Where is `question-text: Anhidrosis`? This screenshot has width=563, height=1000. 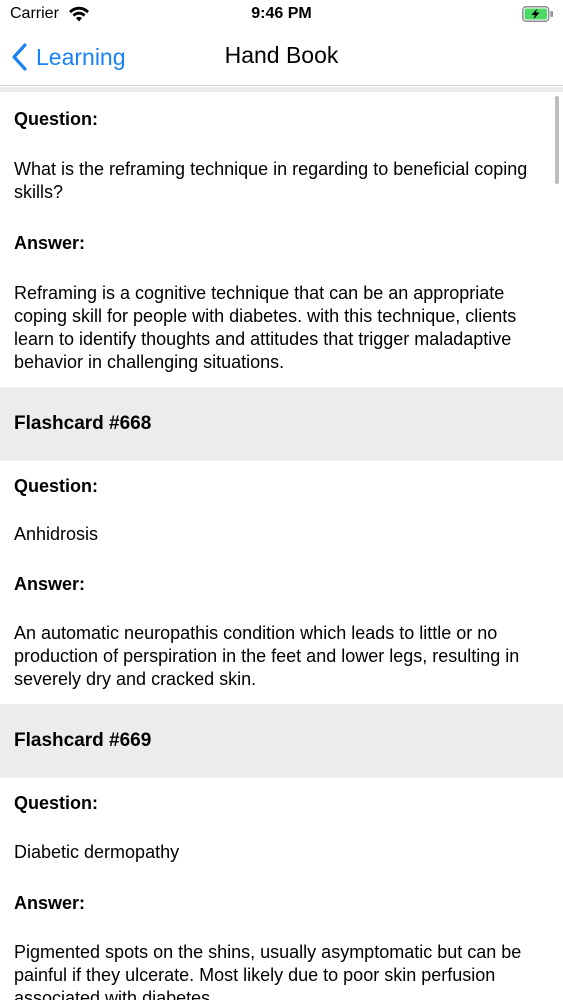
question-text: Anhidrosis is located at coordinates (56, 534).